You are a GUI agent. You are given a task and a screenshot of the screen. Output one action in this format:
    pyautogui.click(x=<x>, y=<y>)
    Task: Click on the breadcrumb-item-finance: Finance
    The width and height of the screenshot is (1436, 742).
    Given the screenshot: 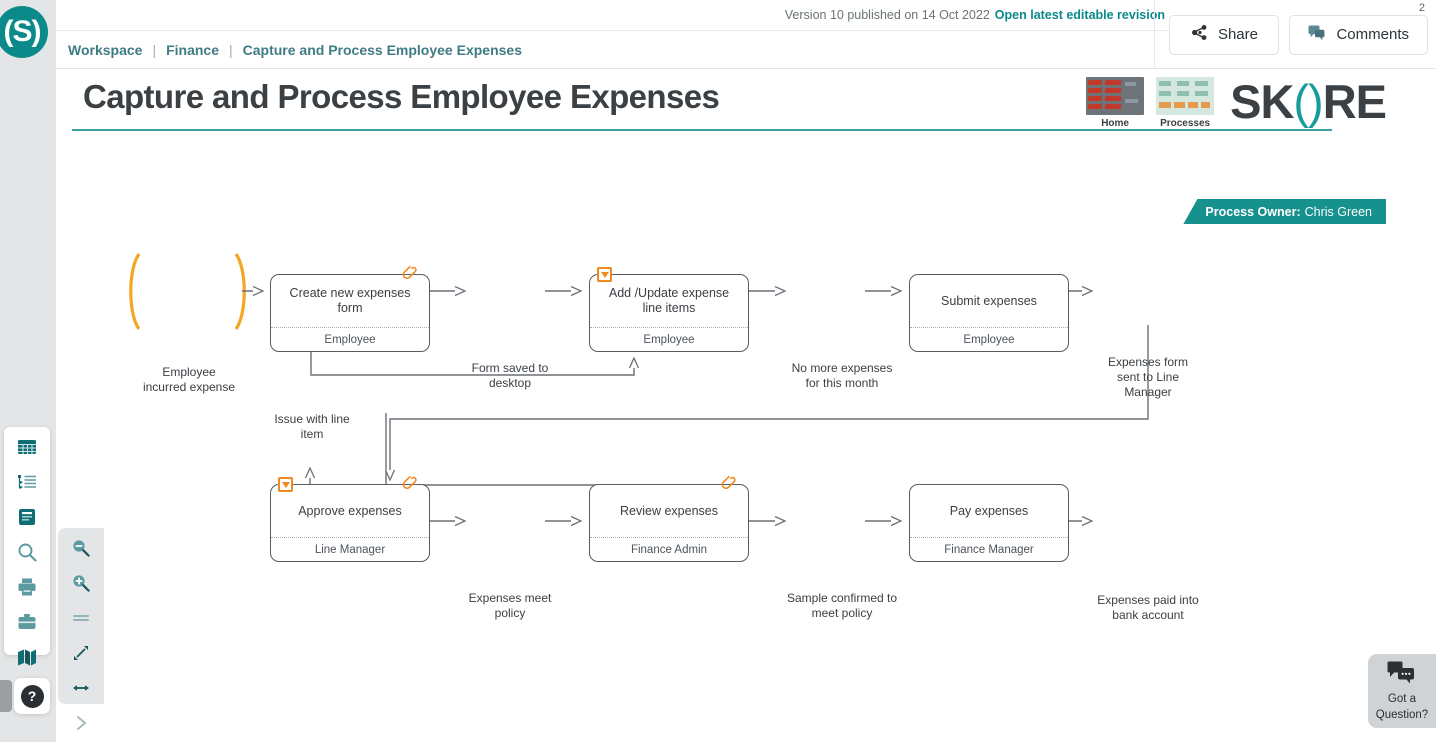 What is the action you would take?
    pyautogui.click(x=192, y=50)
    